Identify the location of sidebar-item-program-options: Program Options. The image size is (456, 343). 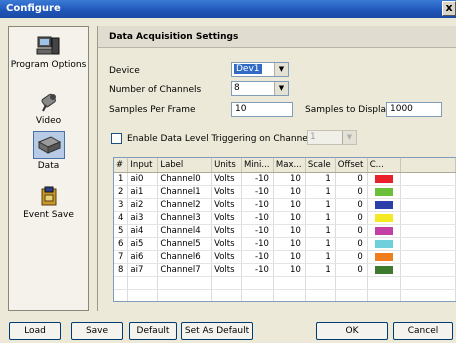
(48, 52).